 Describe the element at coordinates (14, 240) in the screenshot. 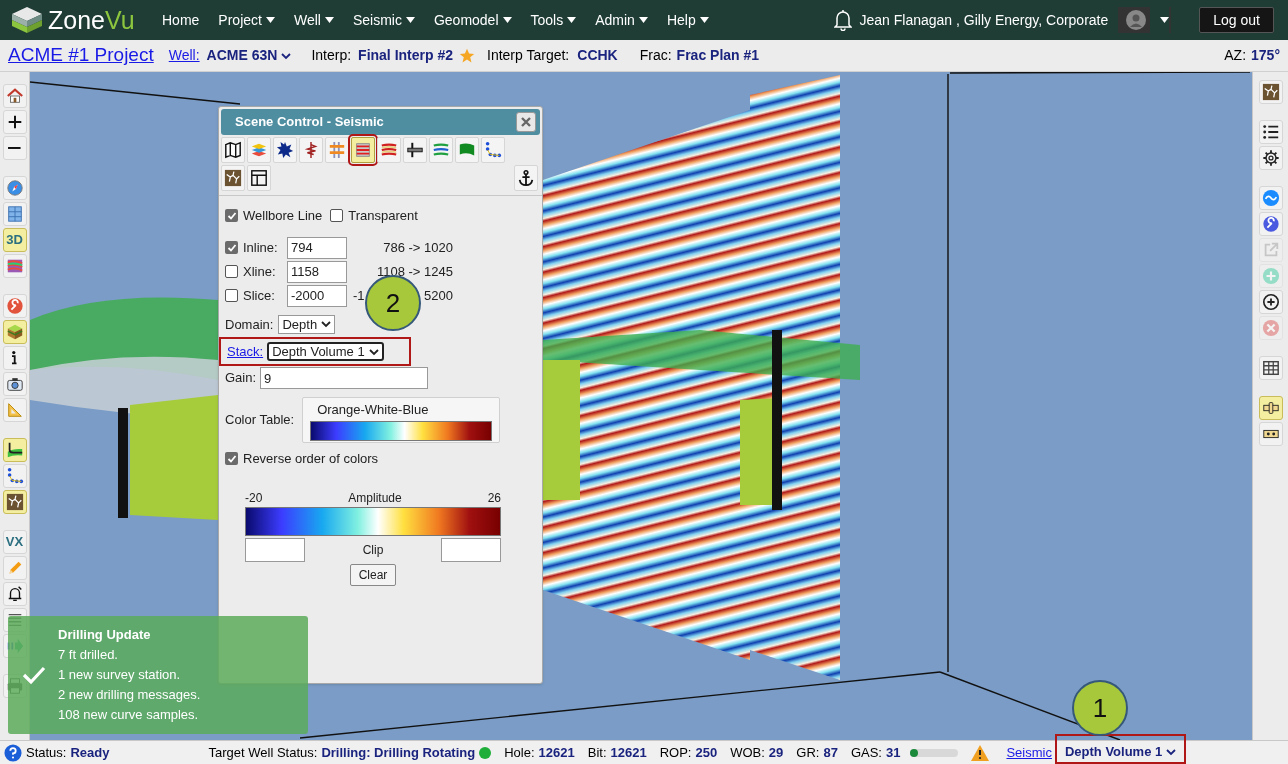

I see `toolbar-button: 3D` at that location.